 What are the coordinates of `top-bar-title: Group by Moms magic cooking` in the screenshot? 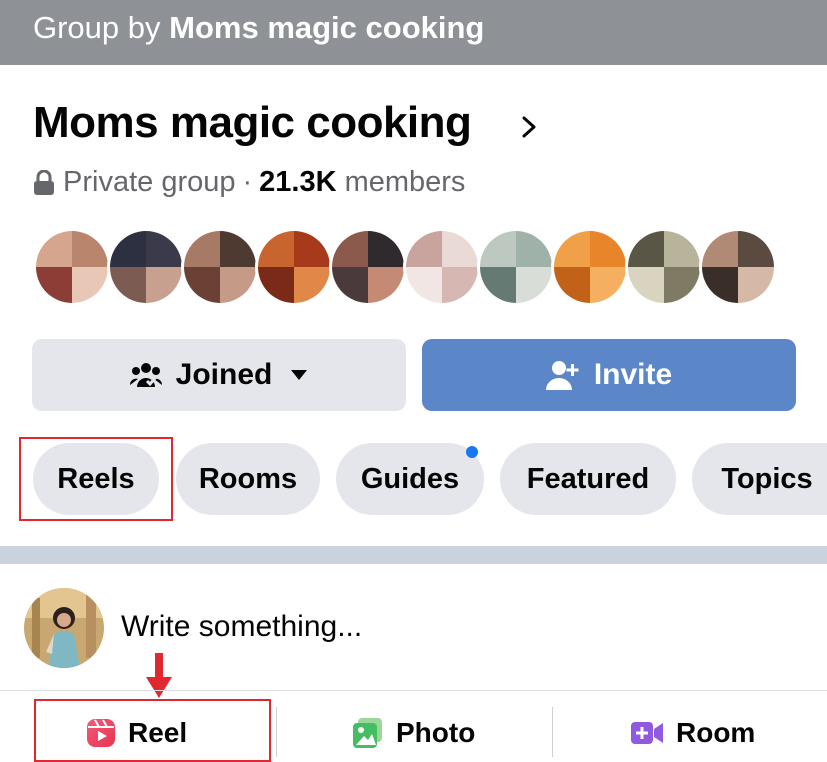 It's located at (258, 28).